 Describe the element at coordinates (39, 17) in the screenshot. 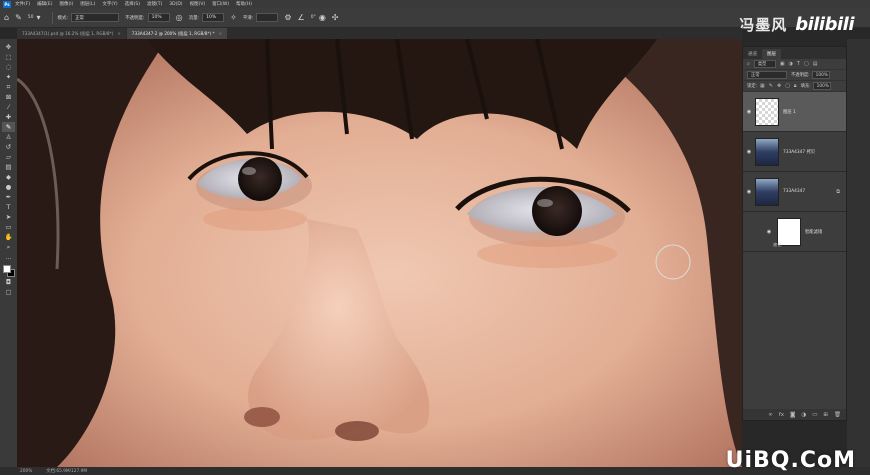

I see `brush-preset-icon: ▾` at that location.